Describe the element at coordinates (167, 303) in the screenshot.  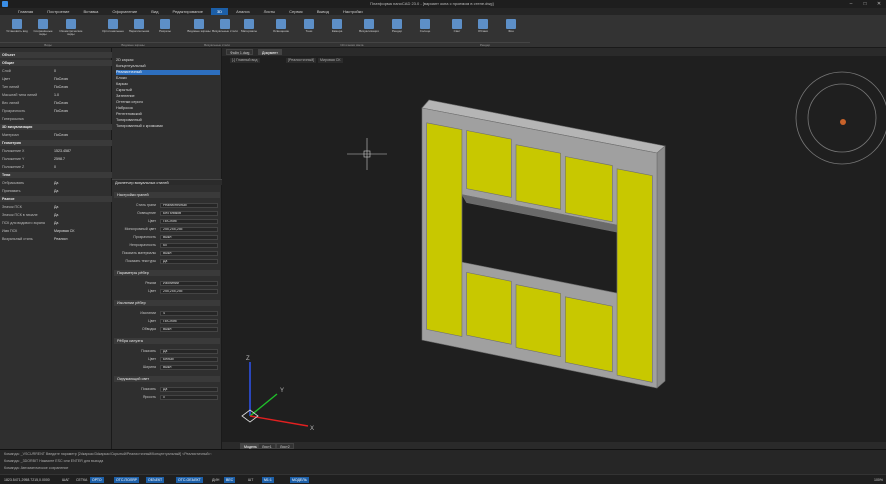
I see `form-section-header: Изолинии рёбер` at that location.